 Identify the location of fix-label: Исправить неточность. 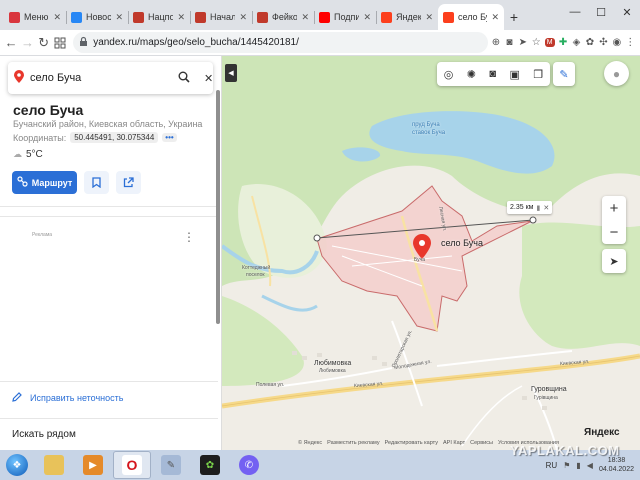
(77, 398).